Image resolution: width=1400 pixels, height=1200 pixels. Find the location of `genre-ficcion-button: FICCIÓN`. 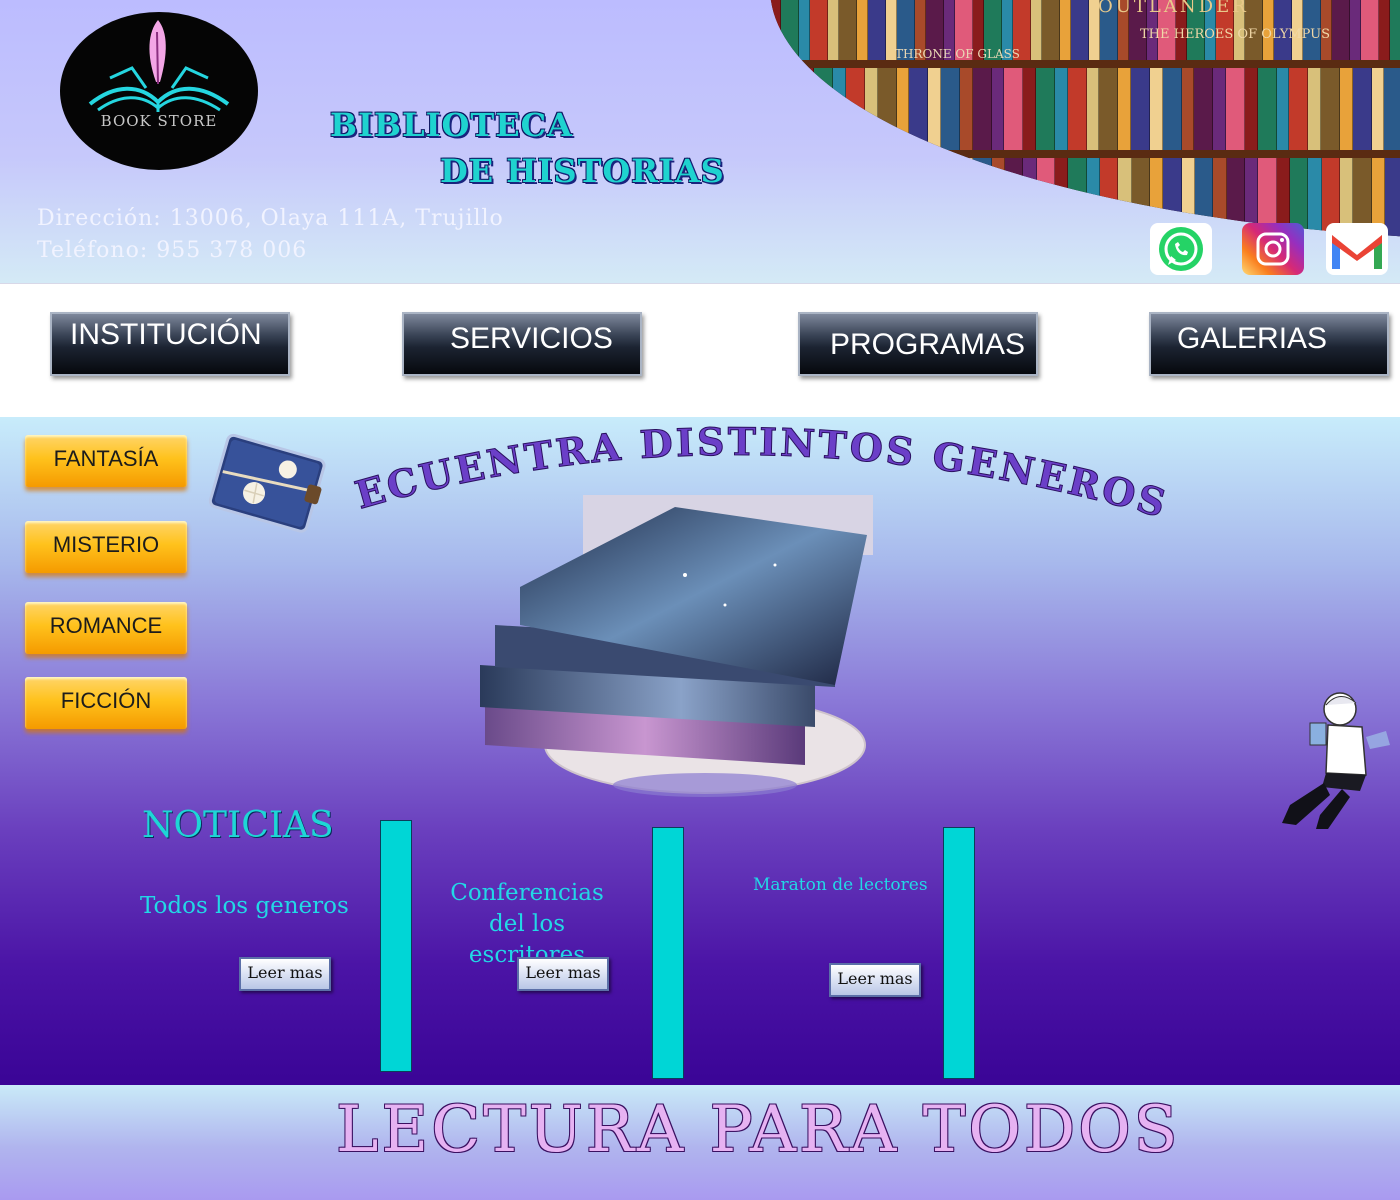

genre-ficcion-button: FICCIÓN is located at coordinates (106, 703).